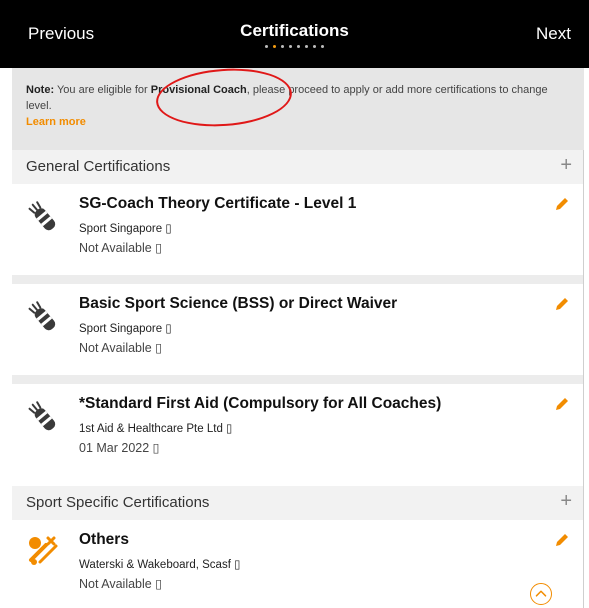 The width and height of the screenshot is (589, 608). I want to click on note-prefix: Note:, so click(40, 90).